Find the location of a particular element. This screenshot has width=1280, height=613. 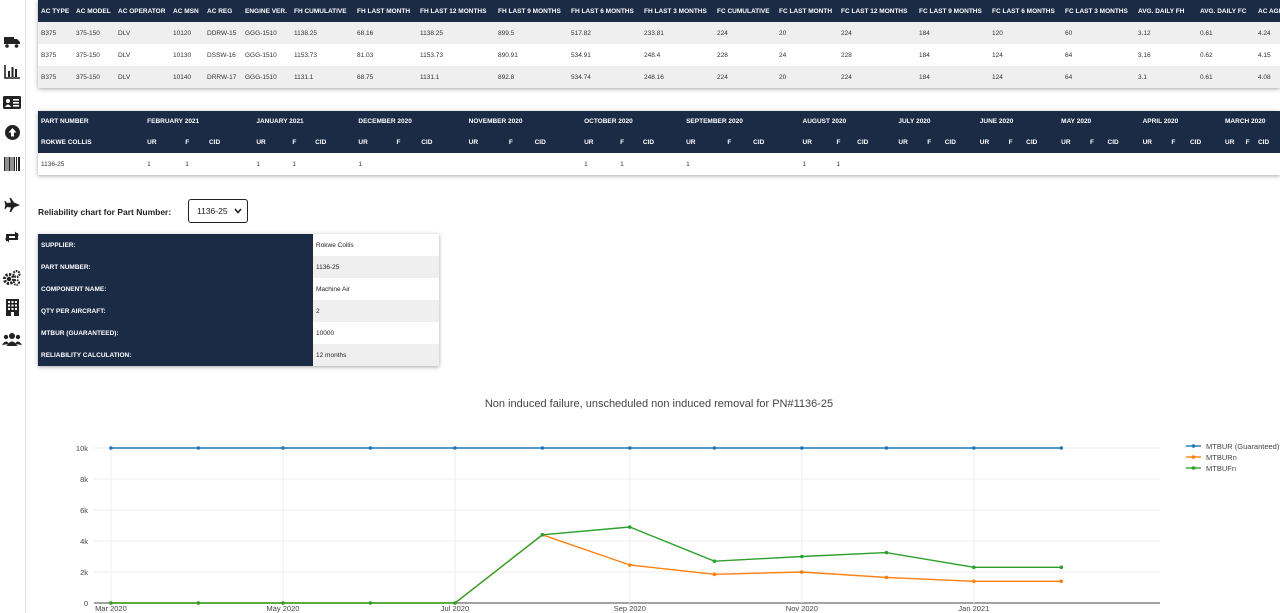

table-cell: 224 is located at coordinates (877, 33).